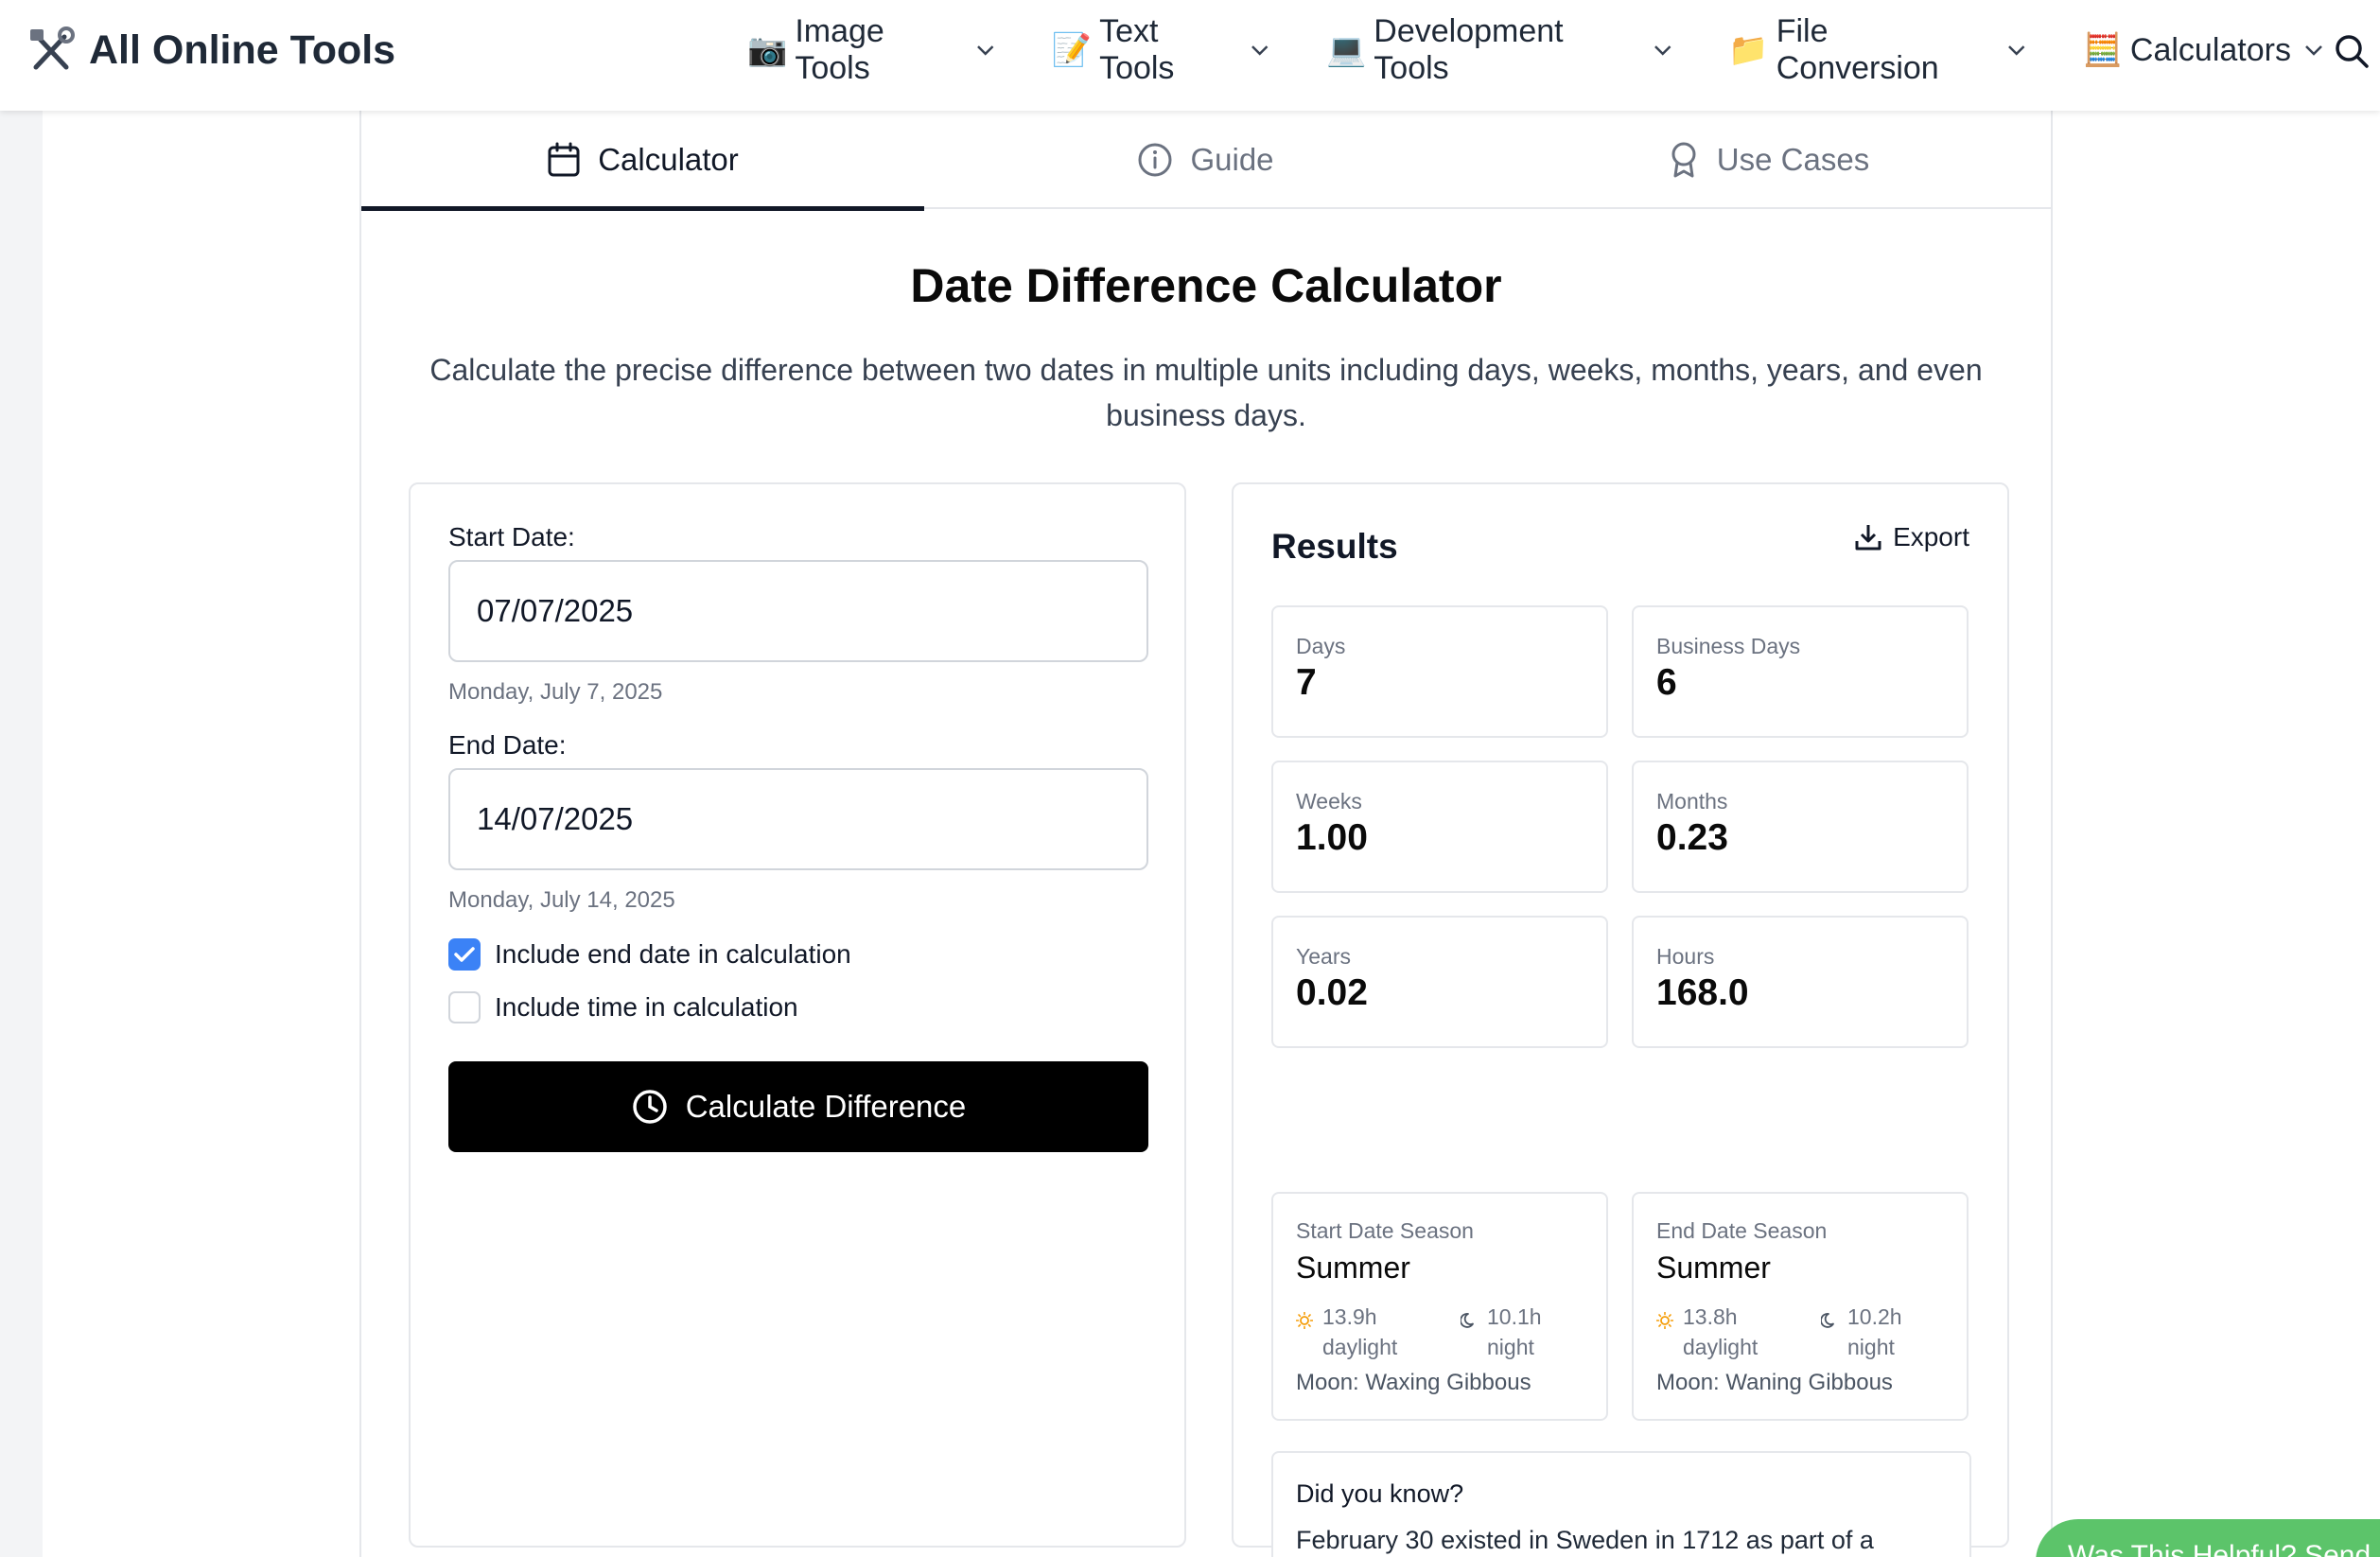 The image size is (2380, 1557). Describe the element at coordinates (1385, 1230) in the screenshot. I see `season-label: Start Date Season` at that location.